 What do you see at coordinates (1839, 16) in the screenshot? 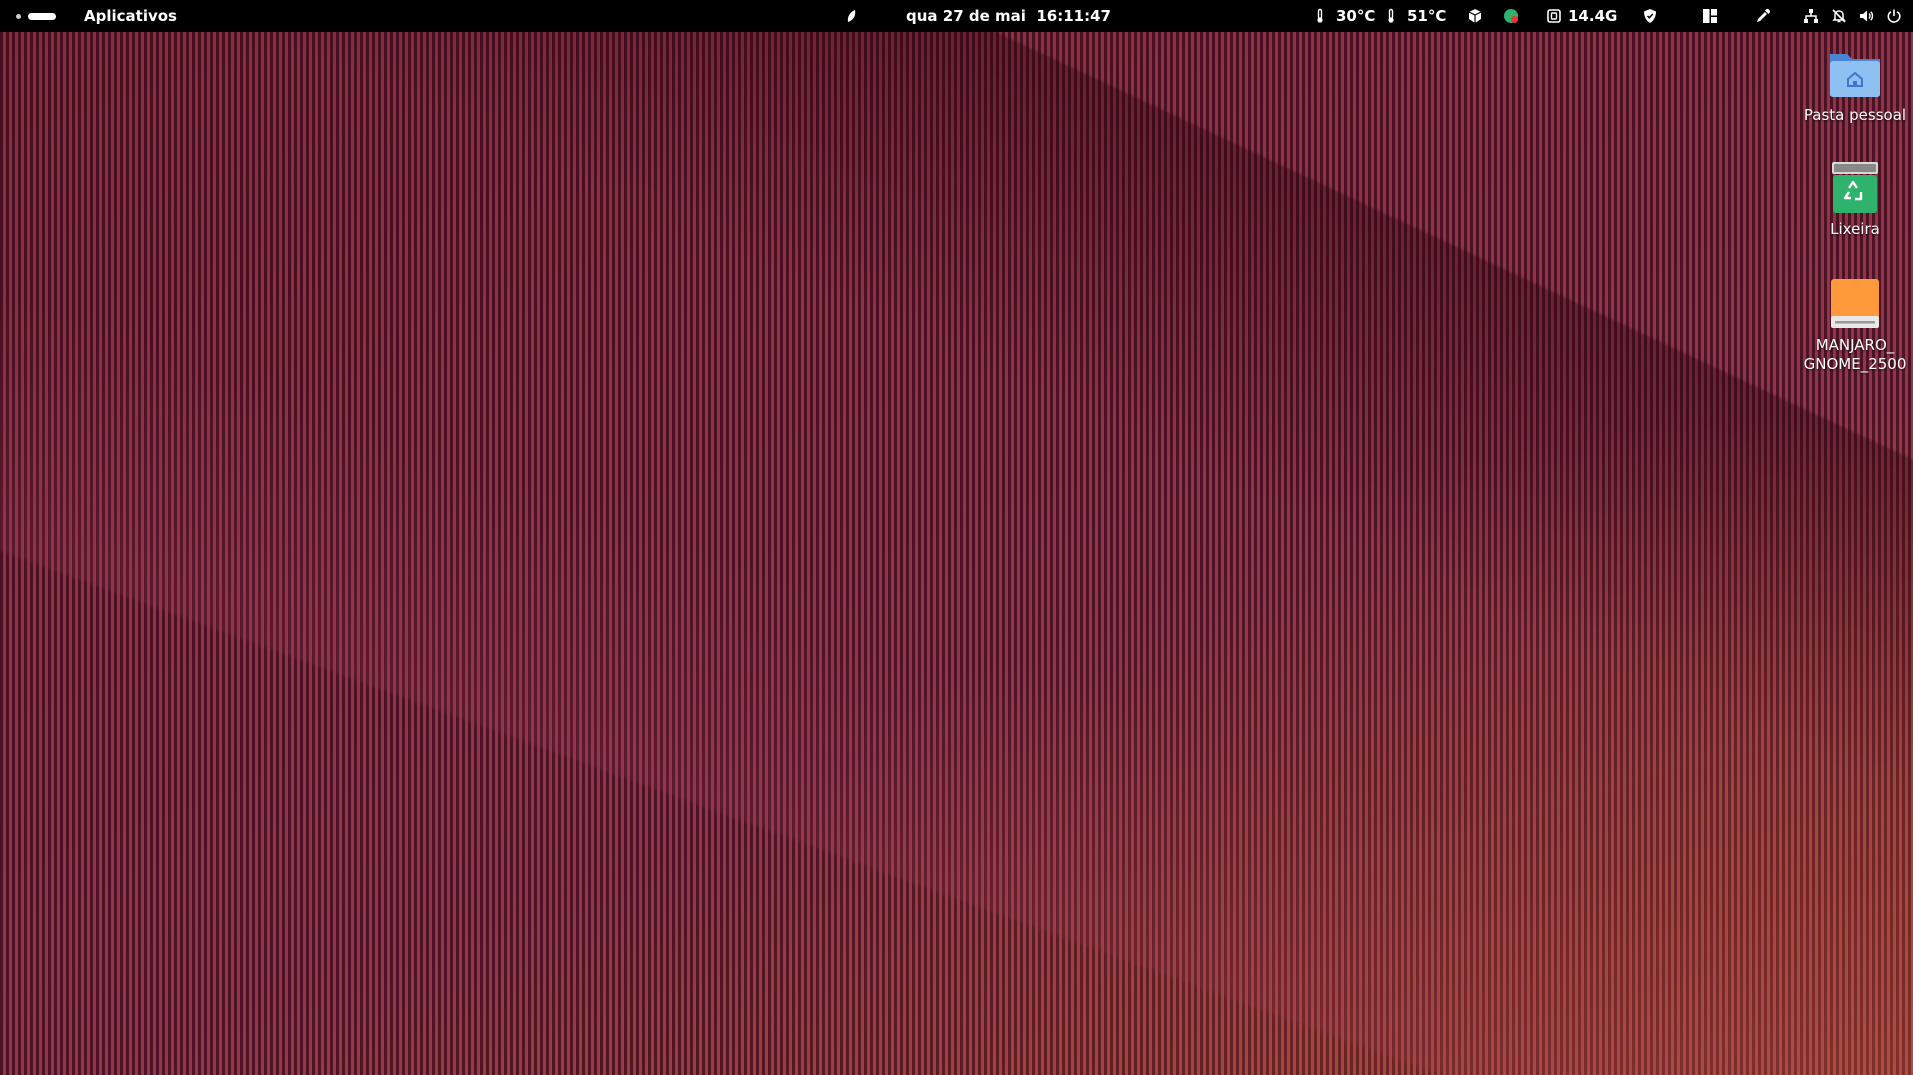
I see `notifications-disabled-icon` at bounding box center [1839, 16].